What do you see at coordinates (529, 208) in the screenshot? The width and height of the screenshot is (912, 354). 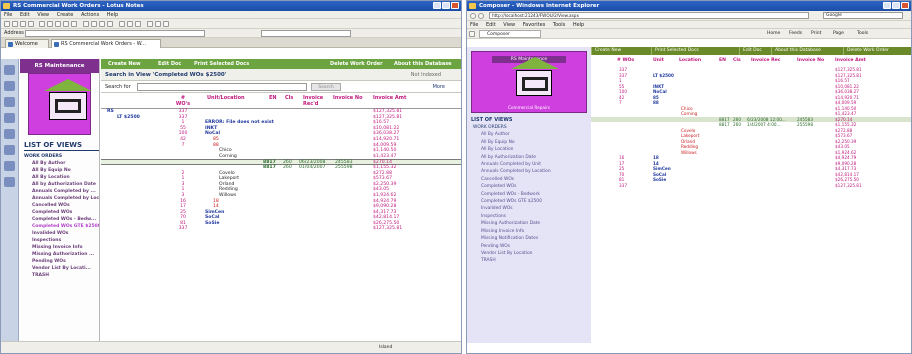 I see `web-nav-item-11: Invalided WOs` at bounding box center [529, 208].